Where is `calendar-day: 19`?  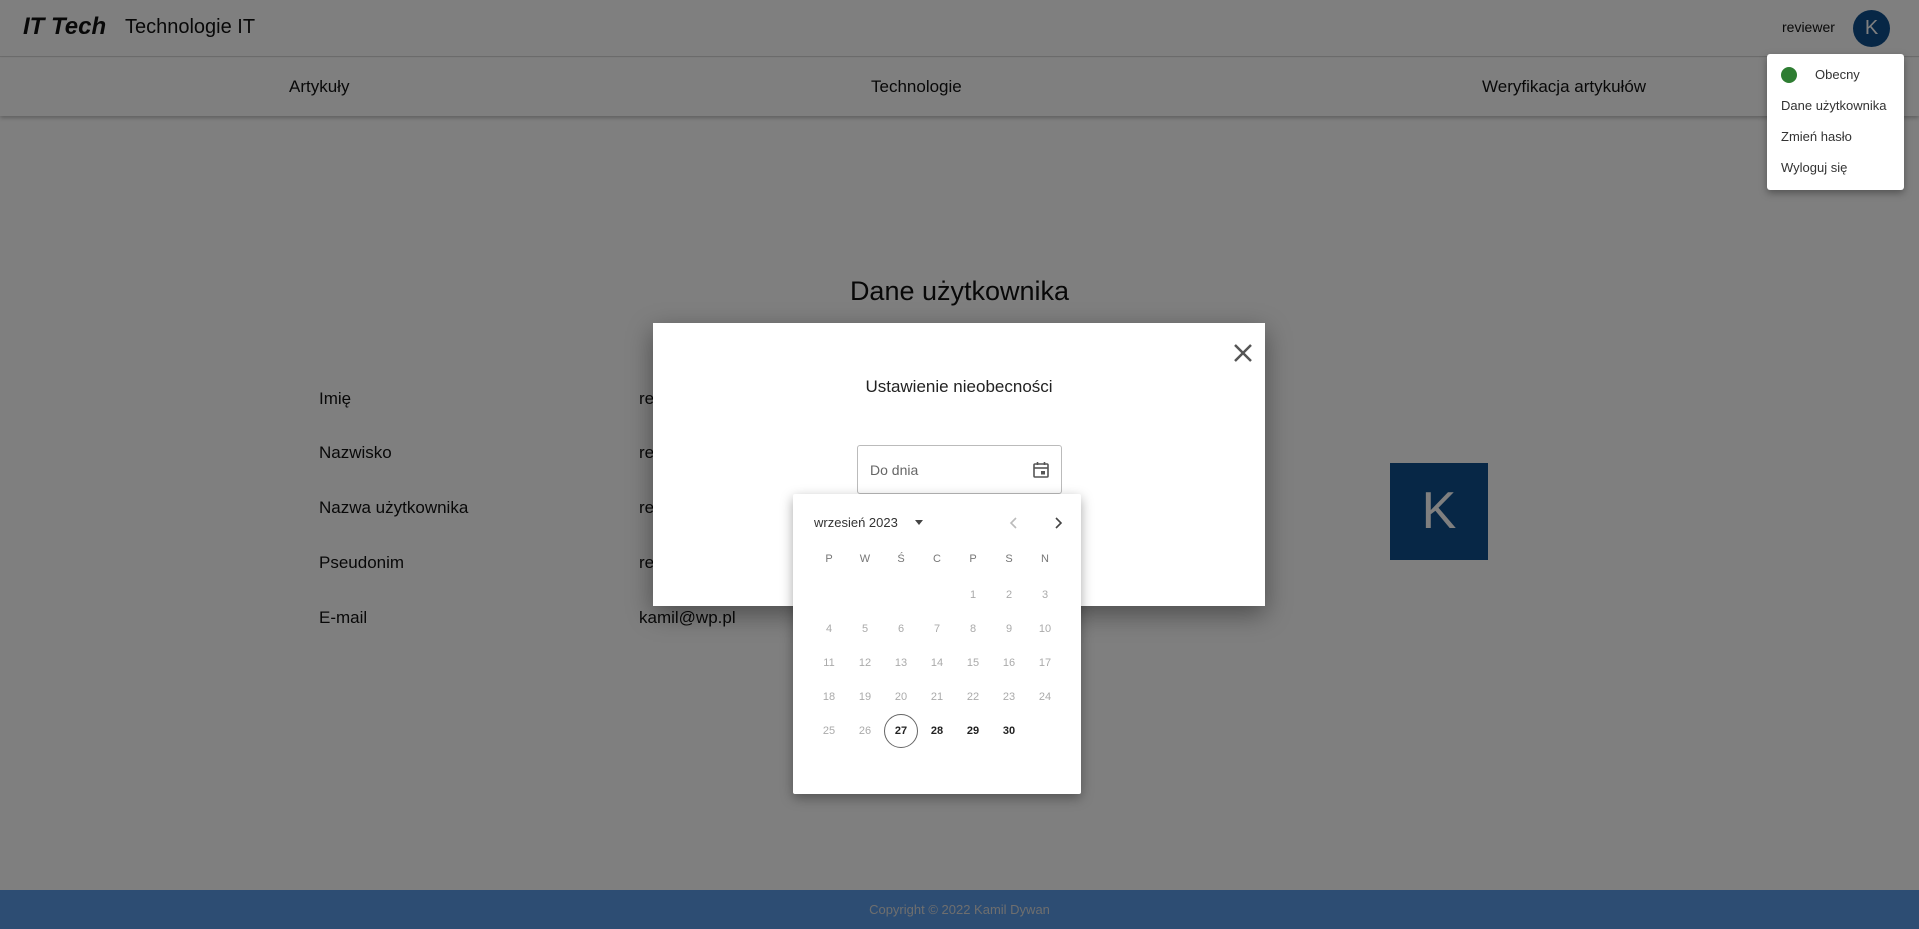 calendar-day: 19 is located at coordinates (865, 697).